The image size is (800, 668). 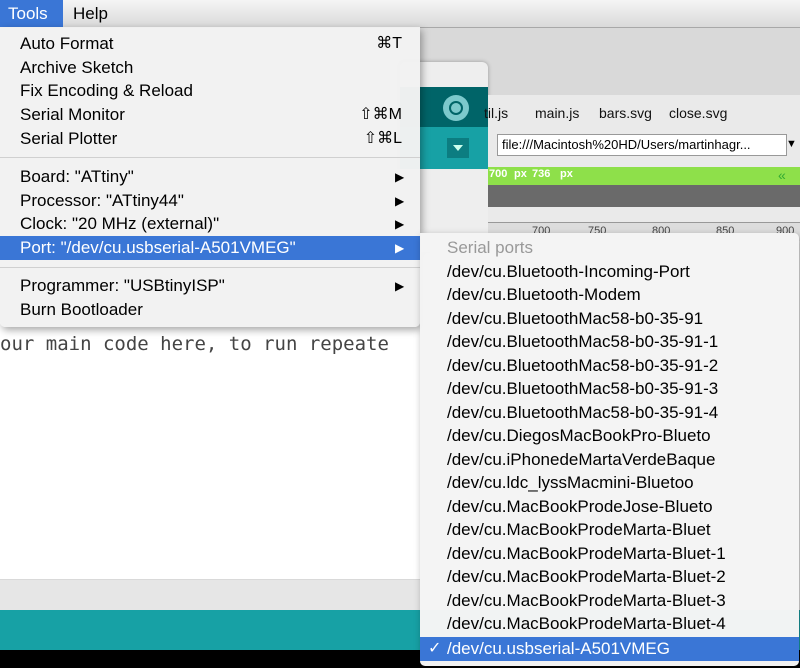 What do you see at coordinates (400, 14) in the screenshot?
I see `menu-bar: Tools Help` at bounding box center [400, 14].